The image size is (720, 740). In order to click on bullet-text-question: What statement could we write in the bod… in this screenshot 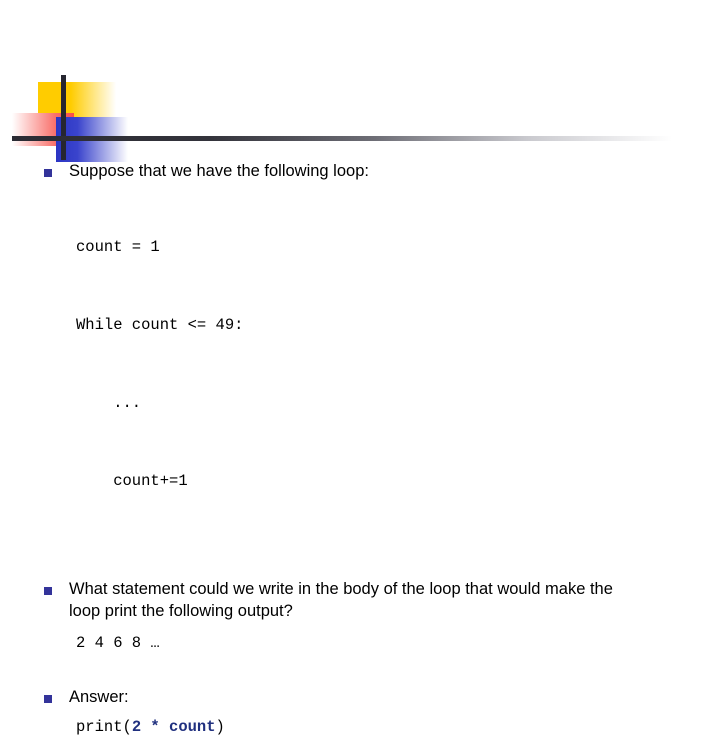, I will do `click(341, 600)`.